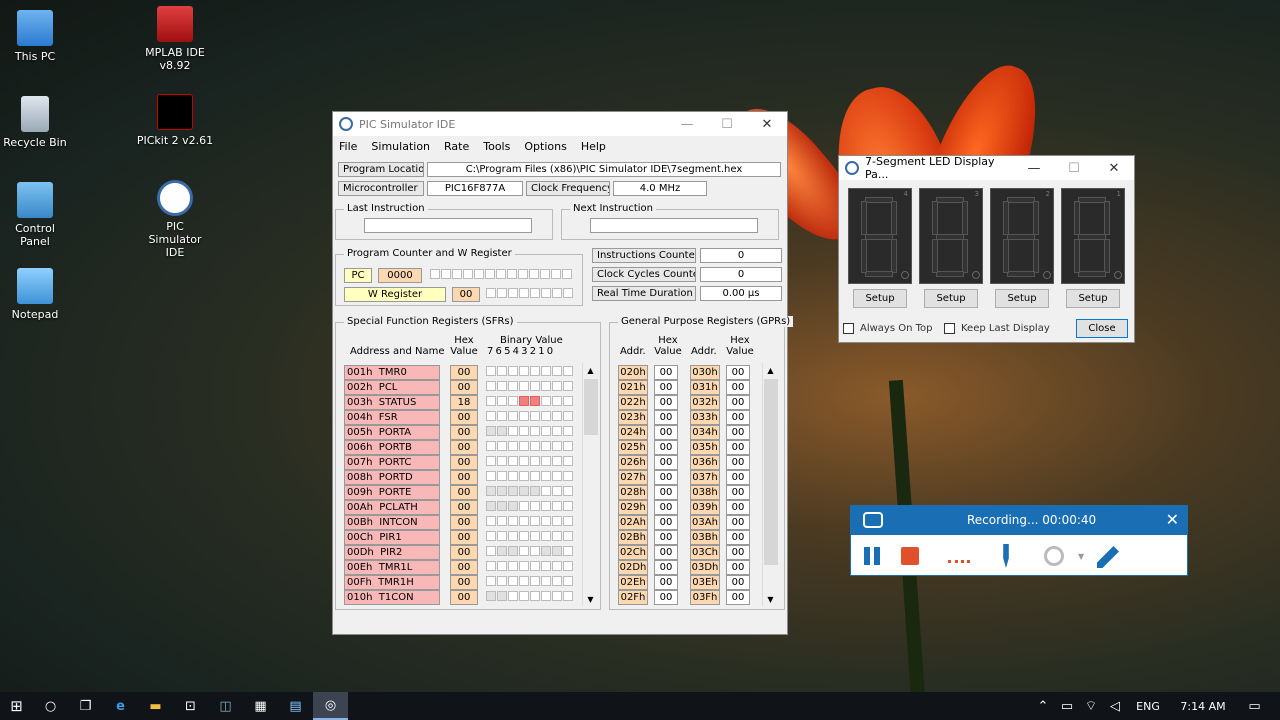 The width and height of the screenshot is (1280, 720). Describe the element at coordinates (1148, 706) in the screenshot. I see `language-indicator: ENG` at that location.